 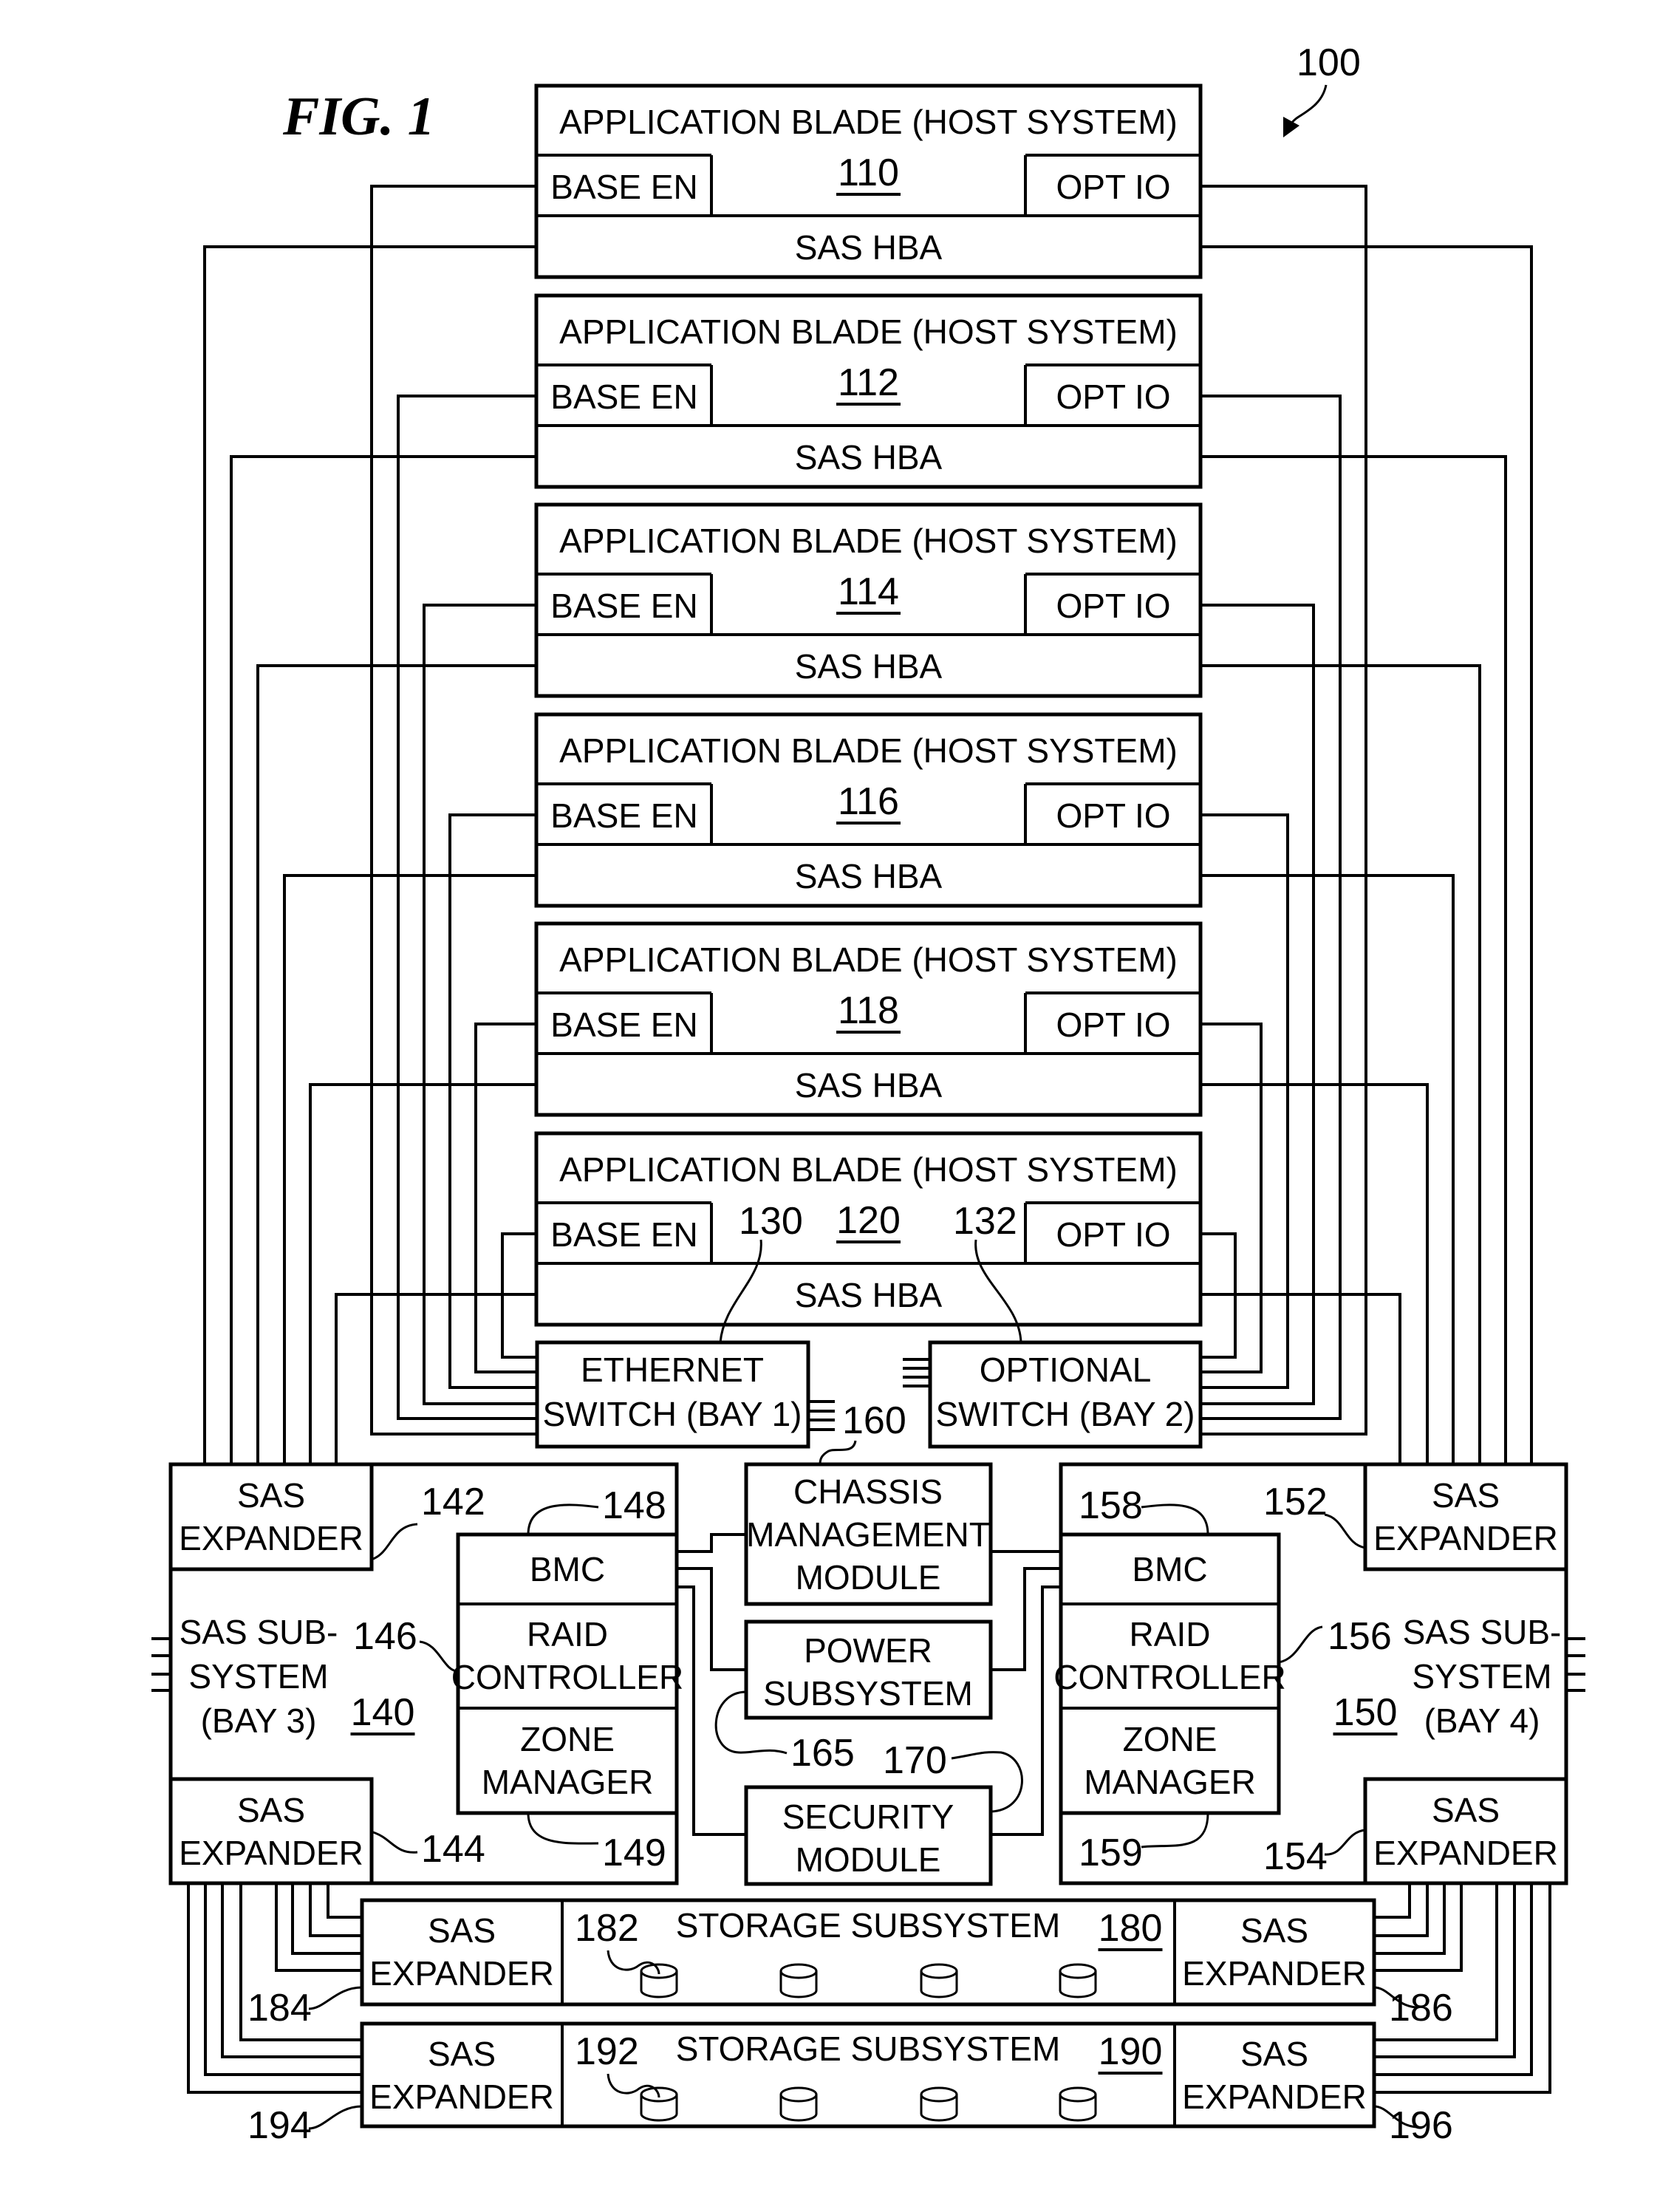 I want to click on security-label: SECURITY, so click(x=868, y=1817).